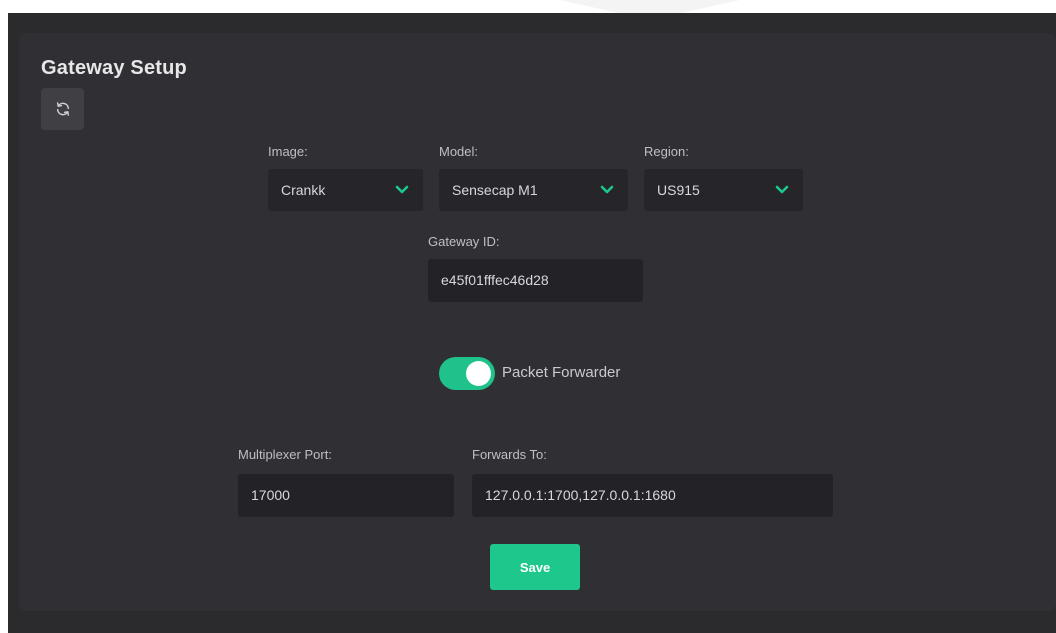 The image size is (1056, 633). I want to click on packet-forwarder-label: Packet Forwarder, so click(561, 372).